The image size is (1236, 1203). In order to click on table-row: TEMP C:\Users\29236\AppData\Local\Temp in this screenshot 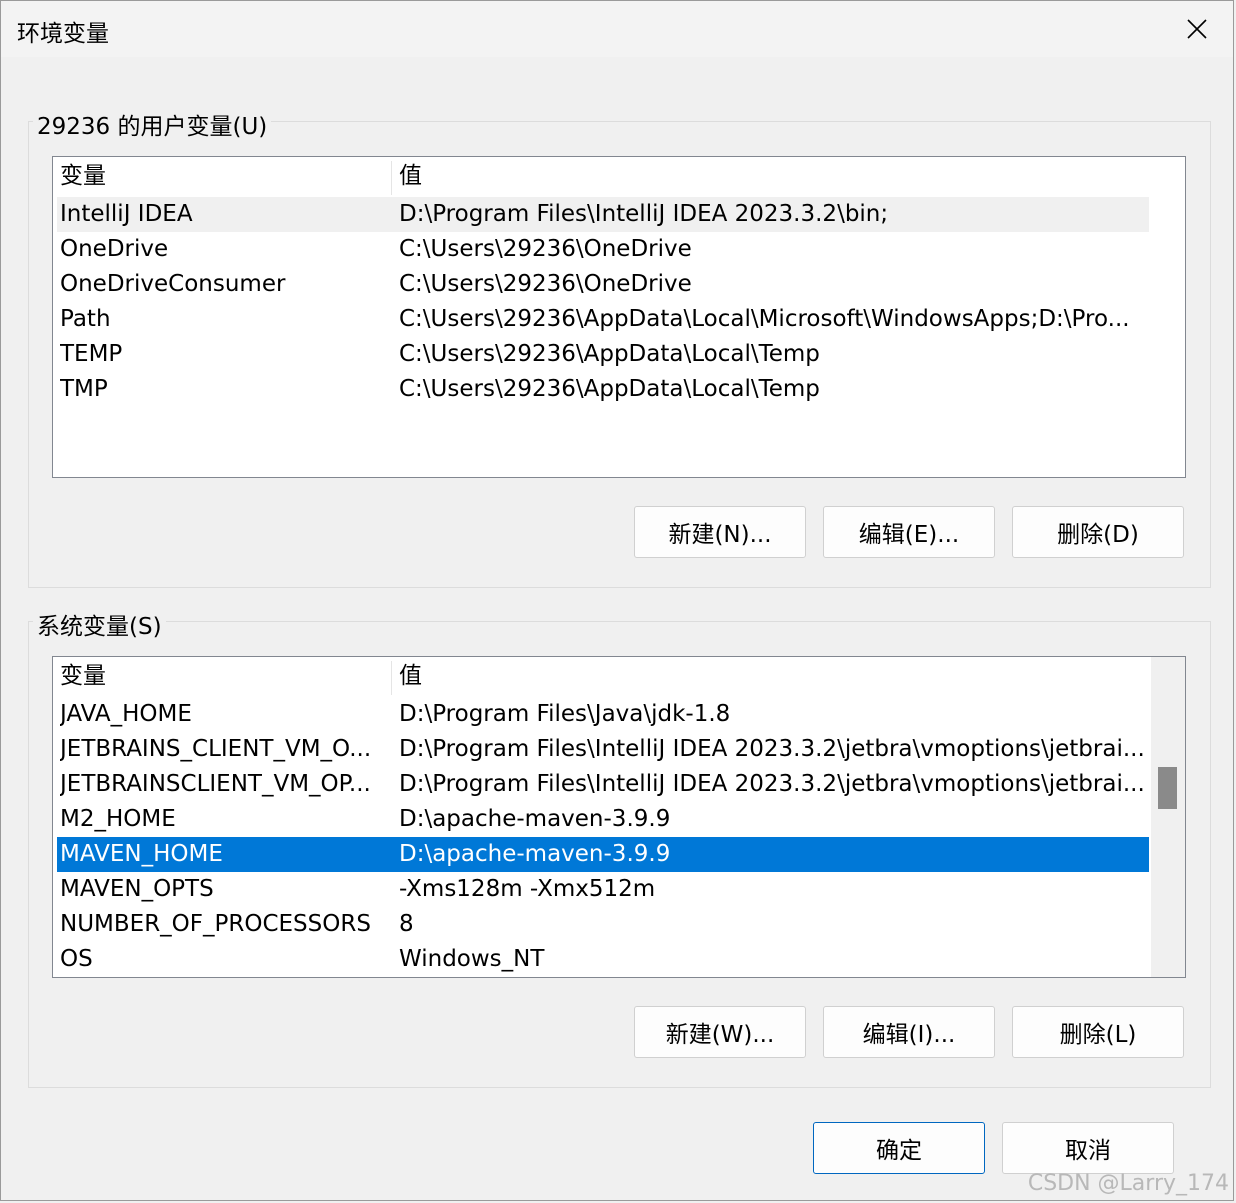, I will do `click(603, 354)`.